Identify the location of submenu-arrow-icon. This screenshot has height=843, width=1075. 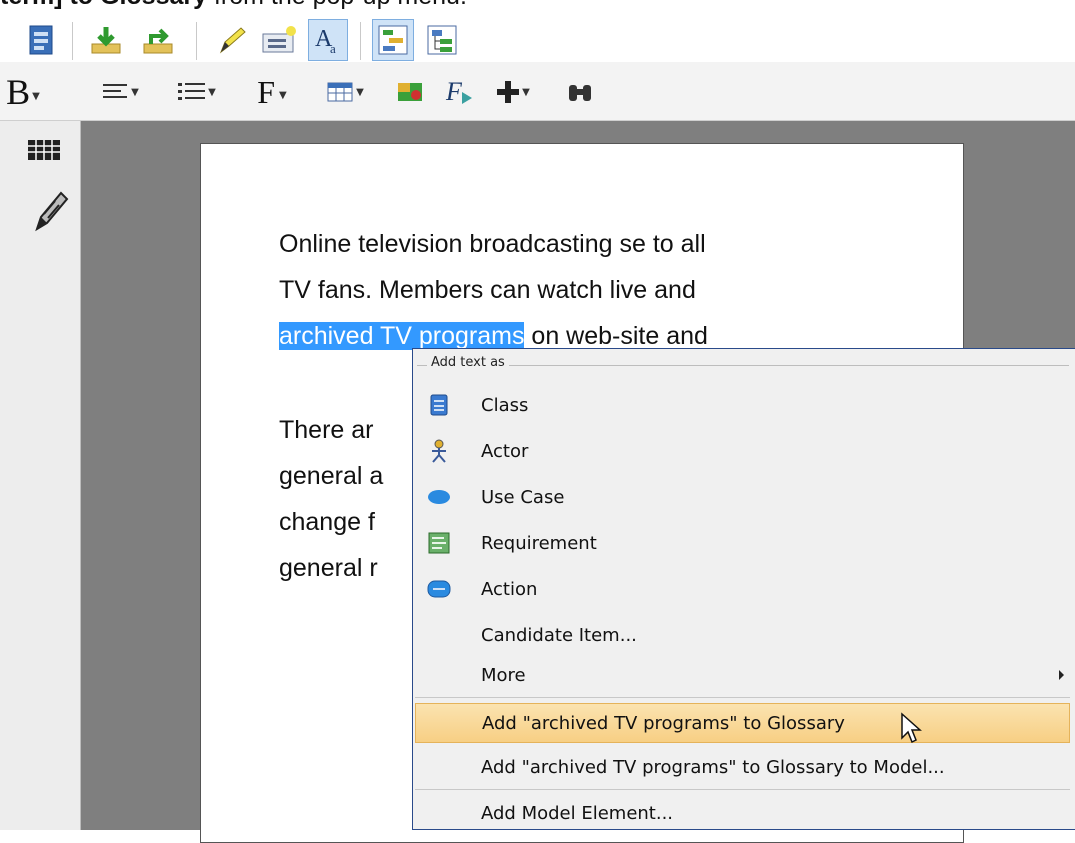
(1061, 675).